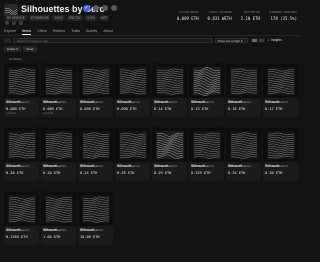 The width and height of the screenshot is (320, 262). I want to click on discord-icon, so click(14, 23).